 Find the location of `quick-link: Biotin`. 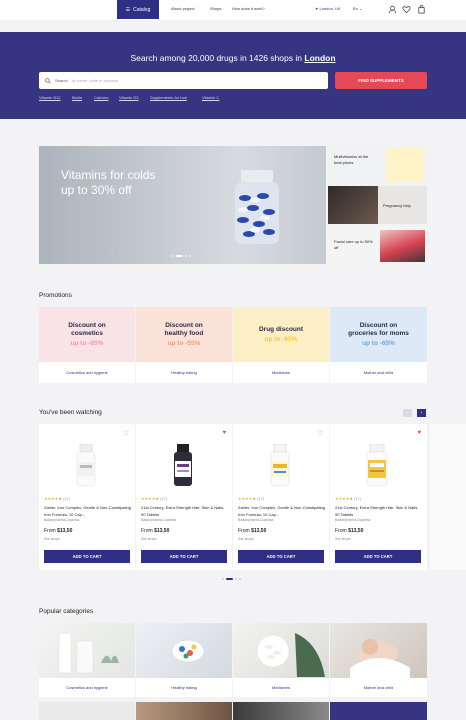

quick-link: Biotin is located at coordinates (77, 97).